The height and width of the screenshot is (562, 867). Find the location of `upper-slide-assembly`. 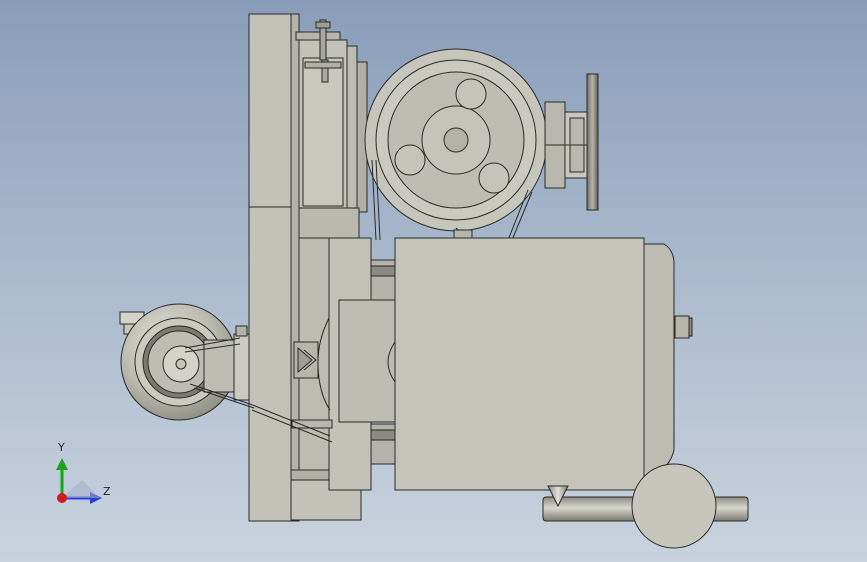

upper-slide-assembly is located at coordinates (331, 129).